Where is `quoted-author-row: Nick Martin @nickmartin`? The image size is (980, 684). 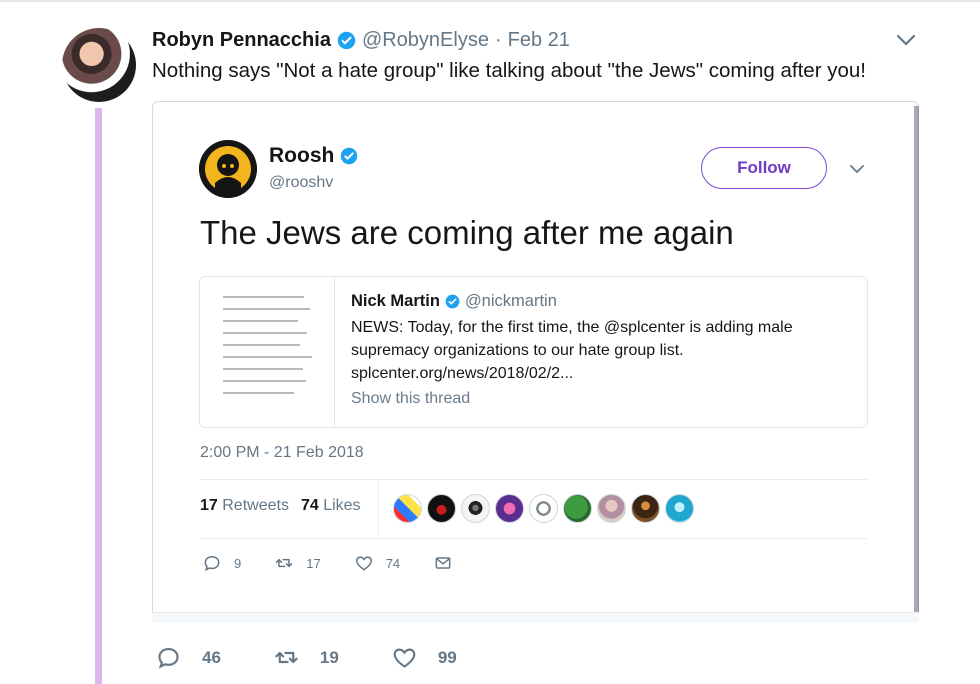 quoted-author-row: Nick Martin @nickmartin is located at coordinates (454, 301).